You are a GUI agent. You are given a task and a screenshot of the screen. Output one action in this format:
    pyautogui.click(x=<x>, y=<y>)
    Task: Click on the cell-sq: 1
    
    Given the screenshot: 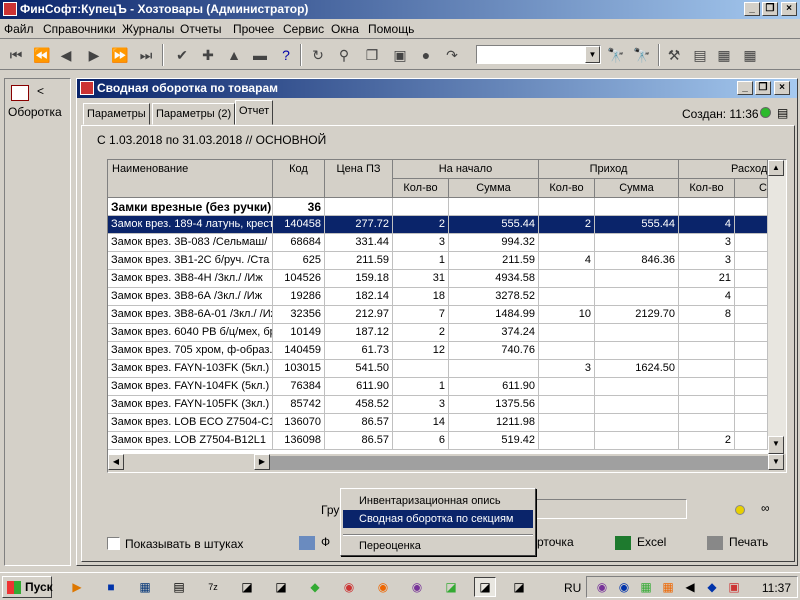 What is the action you would take?
    pyautogui.click(x=421, y=261)
    